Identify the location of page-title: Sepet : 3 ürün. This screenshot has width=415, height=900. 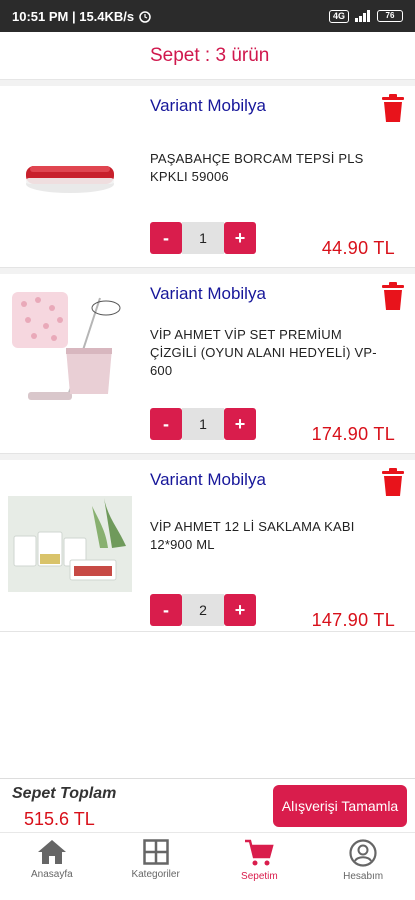
(210, 55).